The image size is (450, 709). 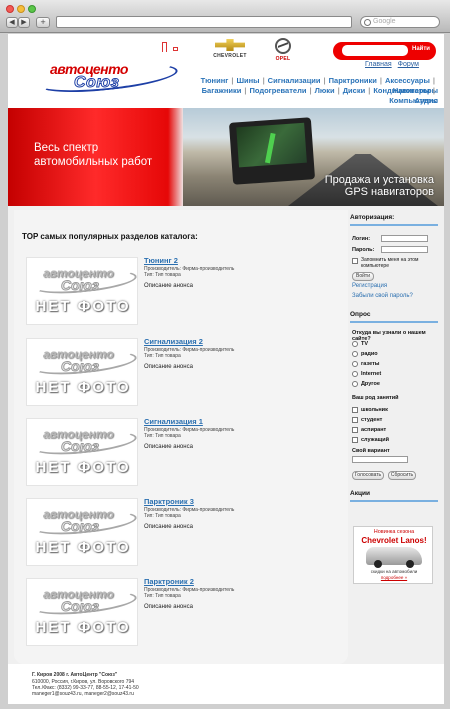 What do you see at coordinates (32, 9) in the screenshot?
I see `maximize-window-icon` at bounding box center [32, 9].